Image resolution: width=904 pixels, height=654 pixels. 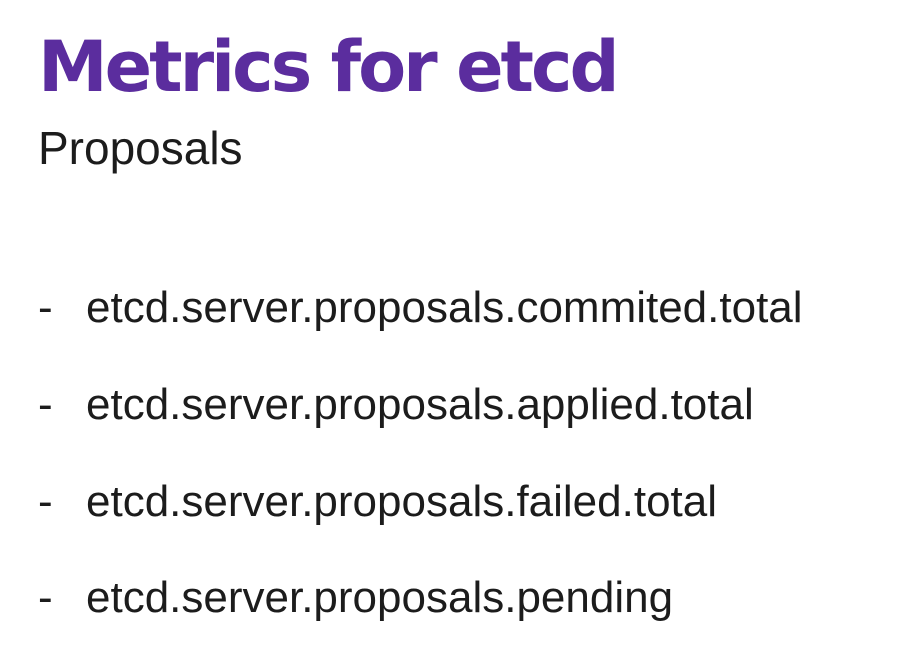 I want to click on list-item: - etcd.server.proposals.commited.total, so click(x=420, y=308).